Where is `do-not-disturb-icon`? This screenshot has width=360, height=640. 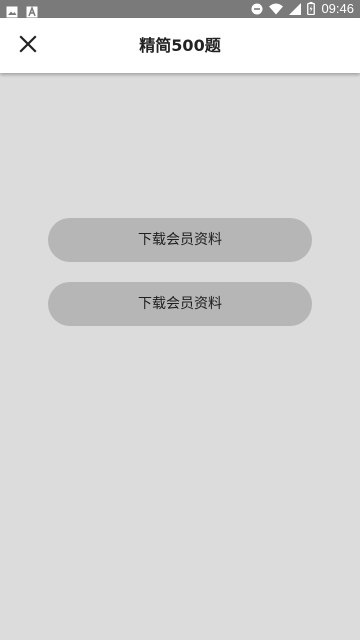 do-not-disturb-icon is located at coordinates (257, 9).